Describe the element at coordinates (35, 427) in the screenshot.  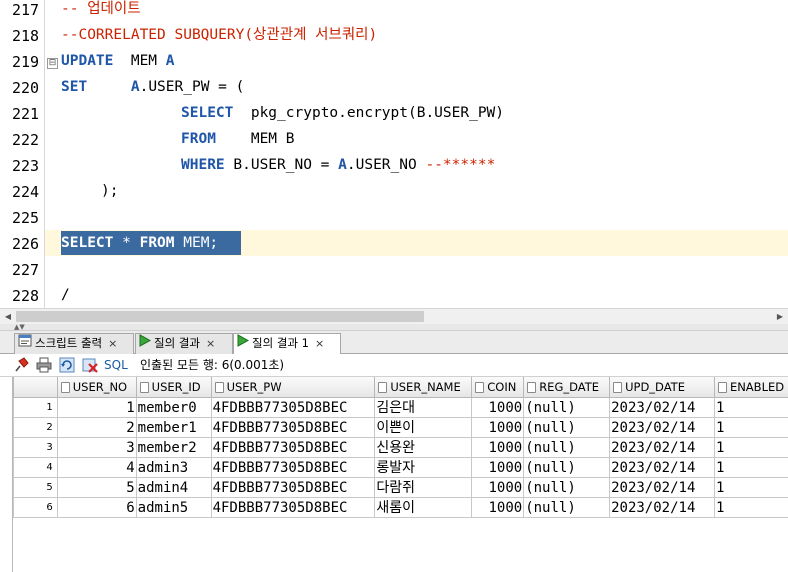
I see `row-number: 2` at that location.